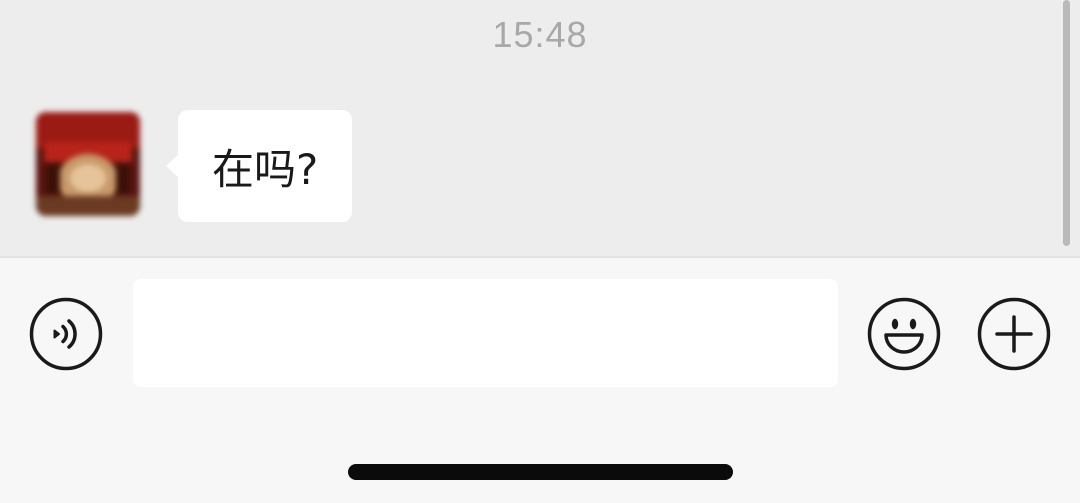 Image resolution: width=1080 pixels, height=503 pixels. Describe the element at coordinates (540, 472) in the screenshot. I see `home-indicator` at that location.